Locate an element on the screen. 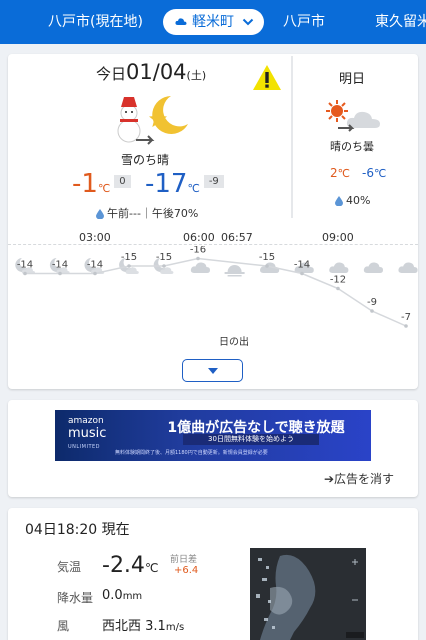  temperature-label: -9 is located at coordinates (372, 302).